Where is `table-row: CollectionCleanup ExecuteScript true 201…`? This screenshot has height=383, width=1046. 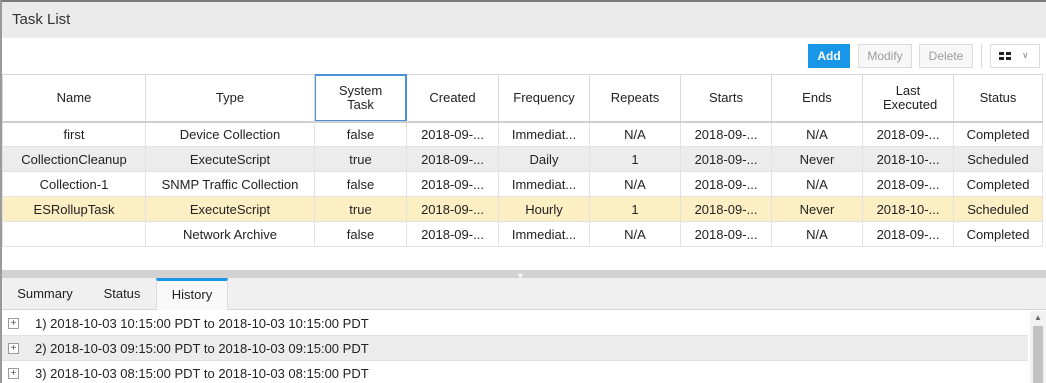 table-row: CollectionCleanup ExecuteScript true 201… is located at coordinates (522, 159).